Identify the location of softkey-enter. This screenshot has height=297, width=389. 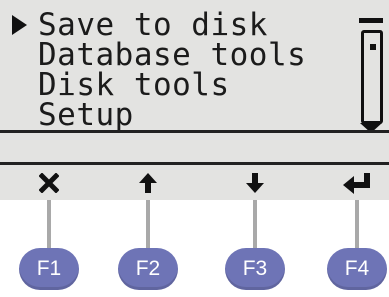
(357, 182).